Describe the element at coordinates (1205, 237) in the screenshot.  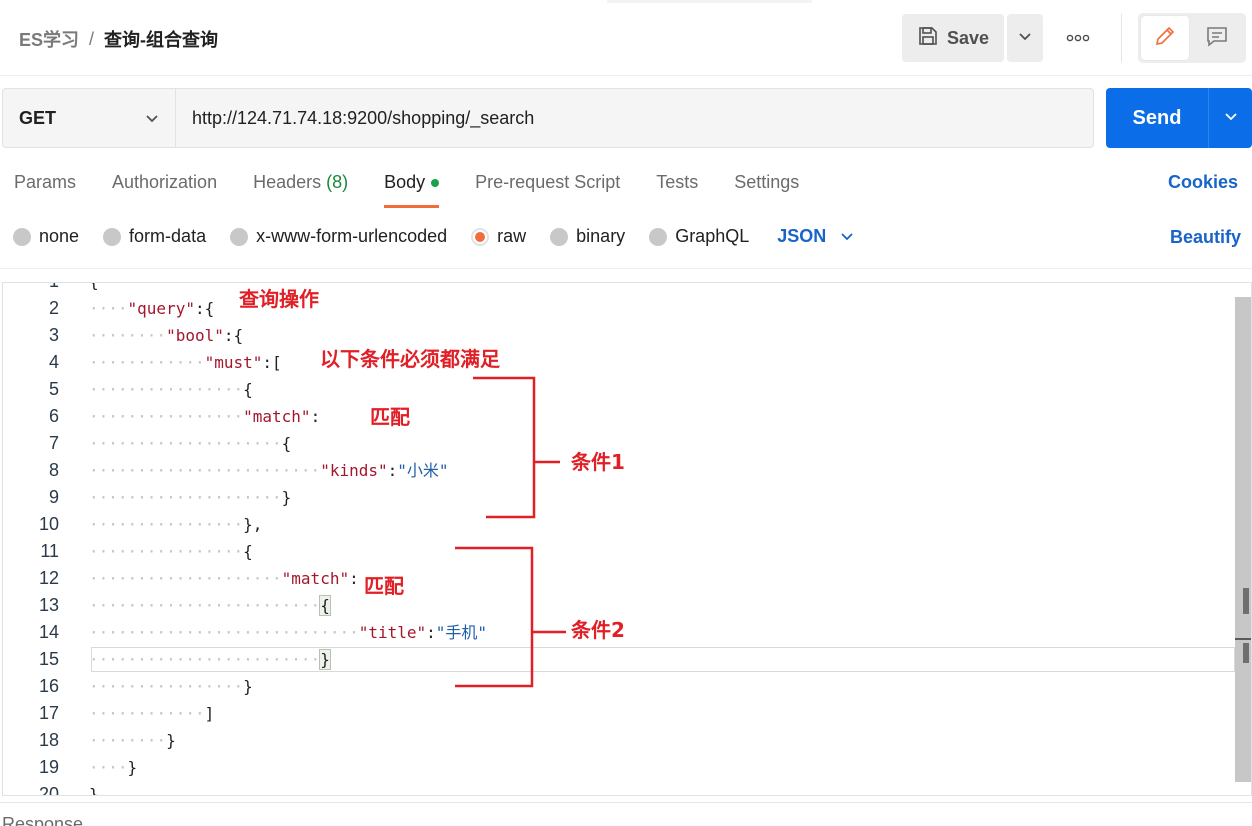
I see `beautify-link: Beautify` at that location.